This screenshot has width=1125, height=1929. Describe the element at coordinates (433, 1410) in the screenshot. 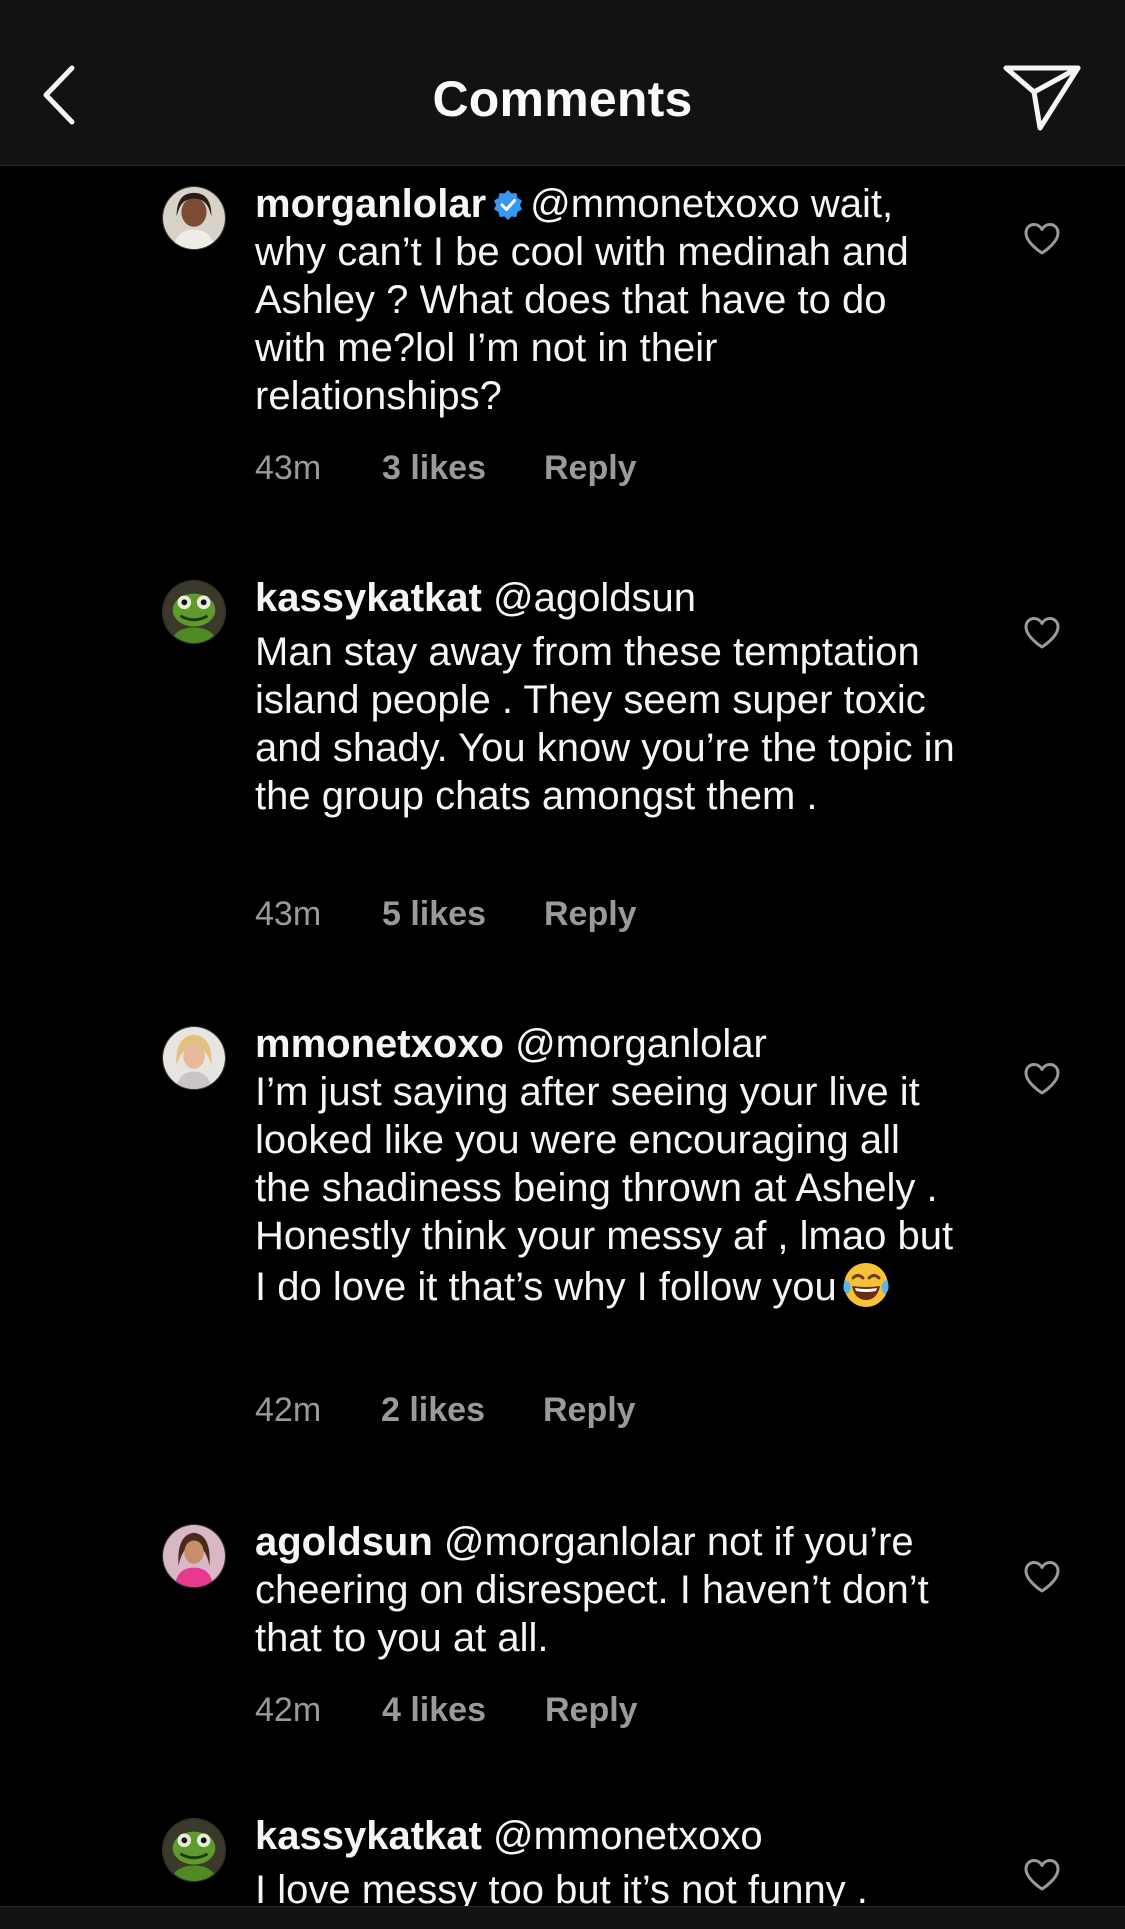

I see `likes-count: 2 likes` at that location.